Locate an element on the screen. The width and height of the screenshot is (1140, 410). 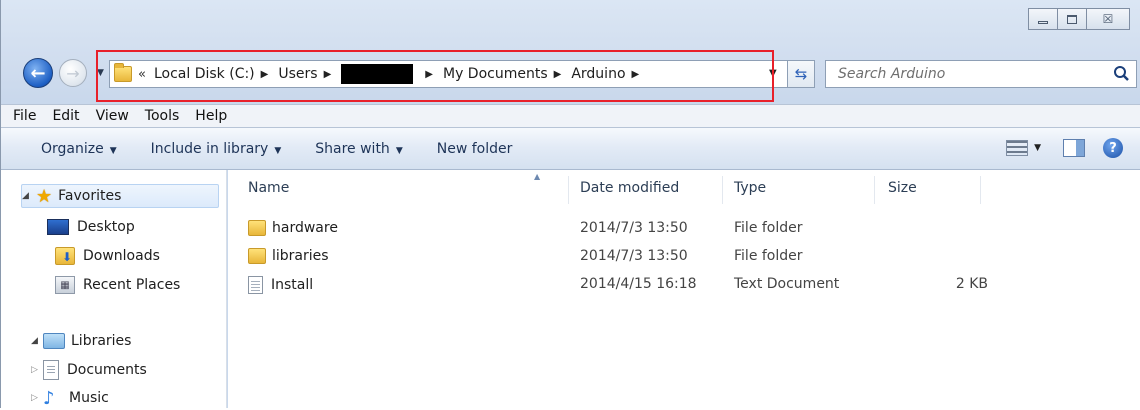
libraries-icon is located at coordinates (54, 341).